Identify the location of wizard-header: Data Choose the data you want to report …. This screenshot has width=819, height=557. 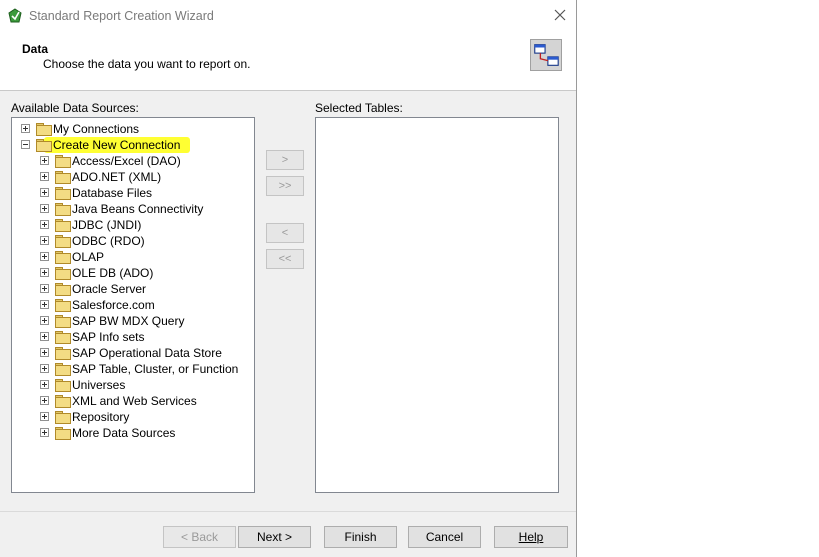
(288, 61).